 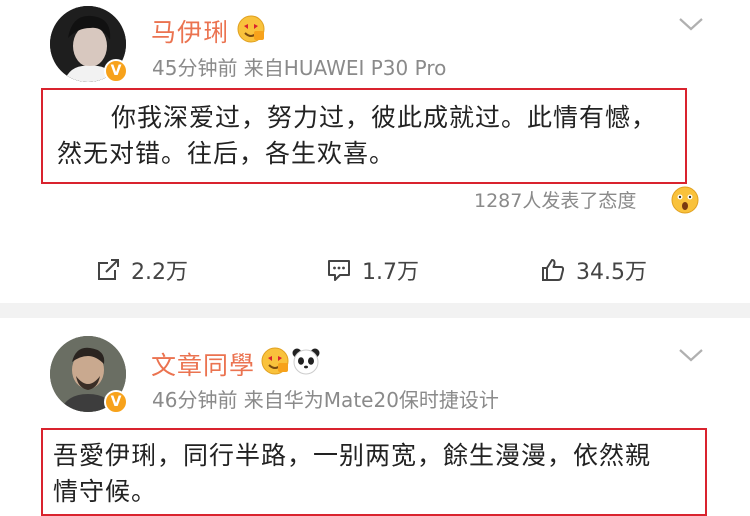 What do you see at coordinates (375, 310) in the screenshot?
I see `post-divider` at bounding box center [375, 310].